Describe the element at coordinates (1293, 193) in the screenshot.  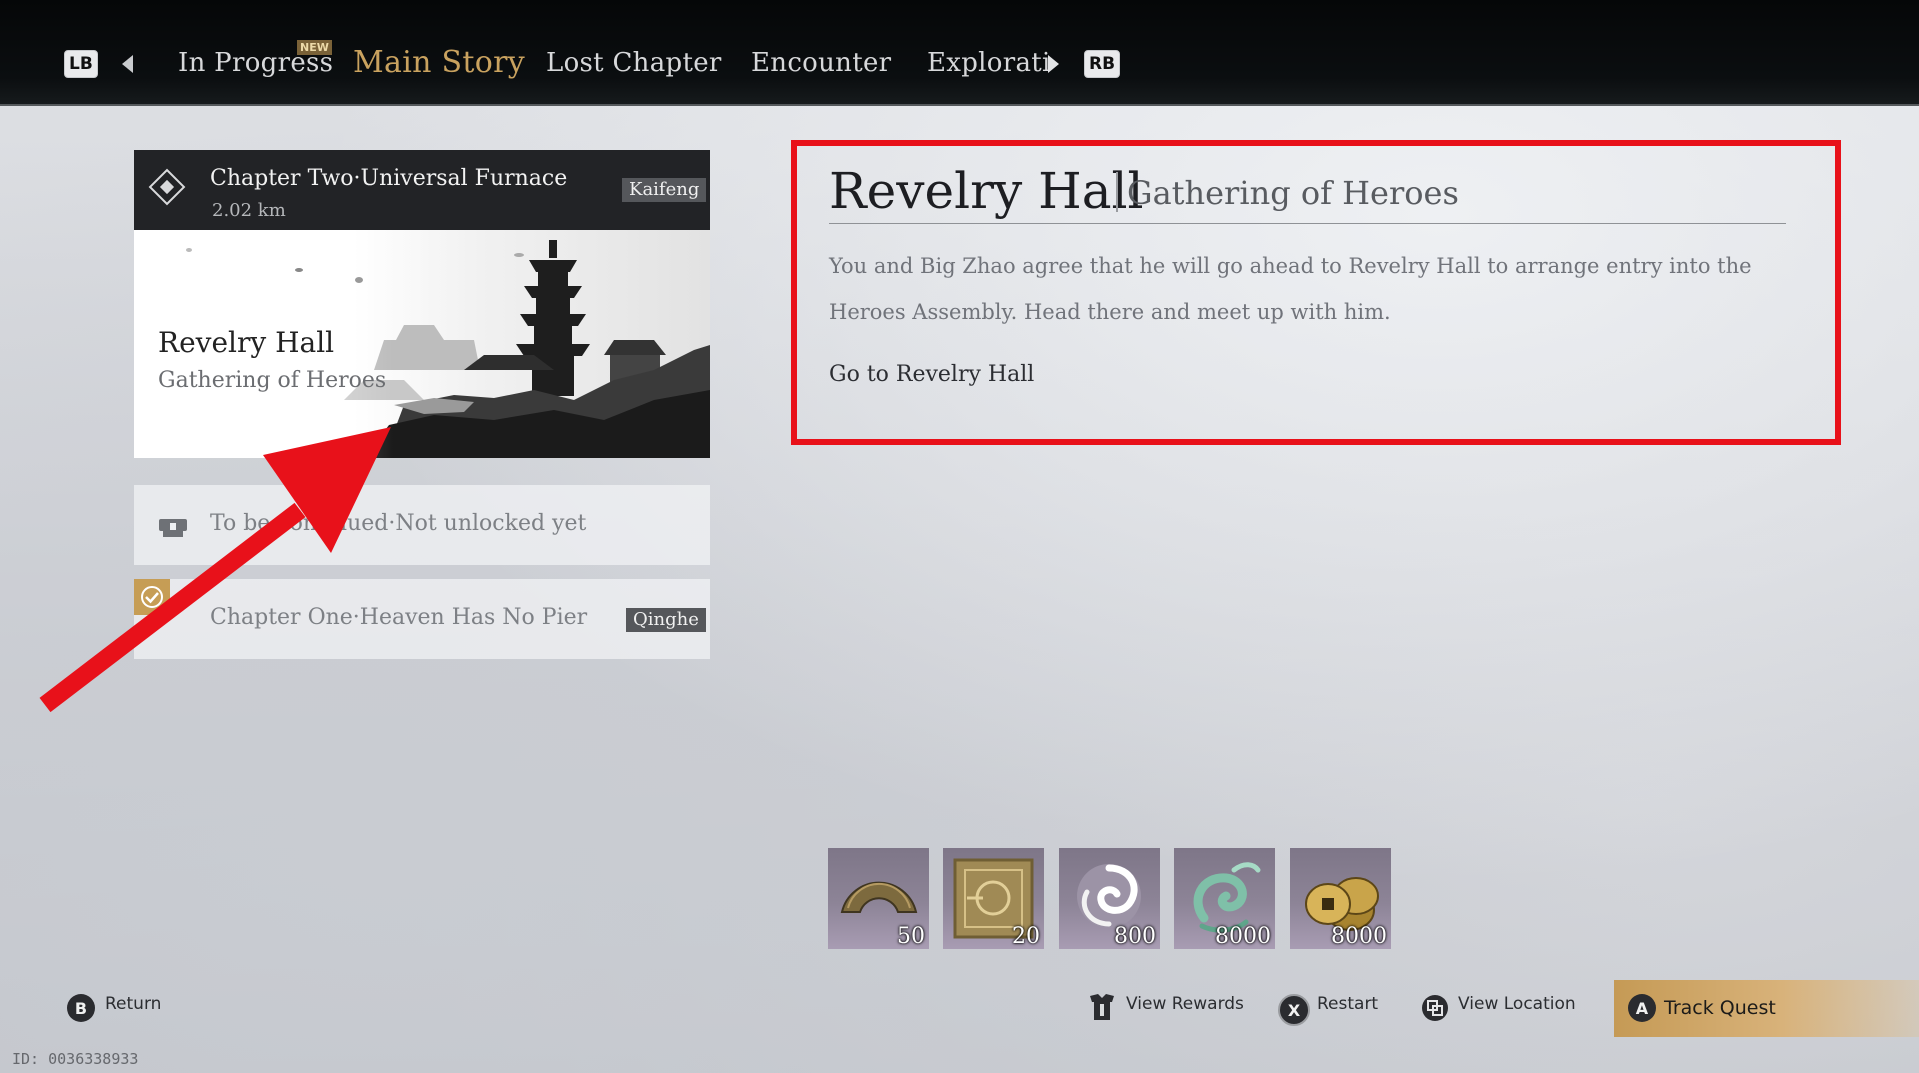
I see `detail-subtitle: Gathering of Heroes` at that location.